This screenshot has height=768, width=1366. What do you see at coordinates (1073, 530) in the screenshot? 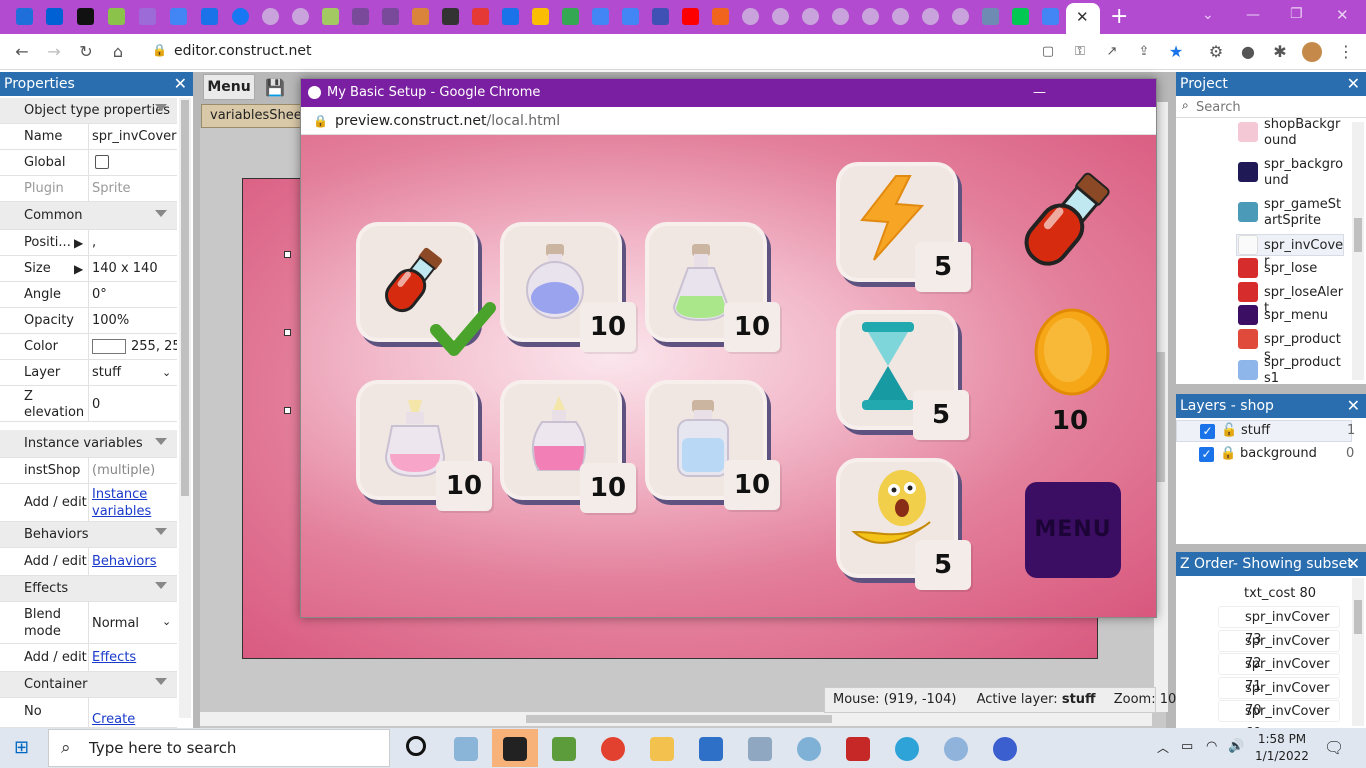
I see `game-menu-button: MENU` at bounding box center [1073, 530].